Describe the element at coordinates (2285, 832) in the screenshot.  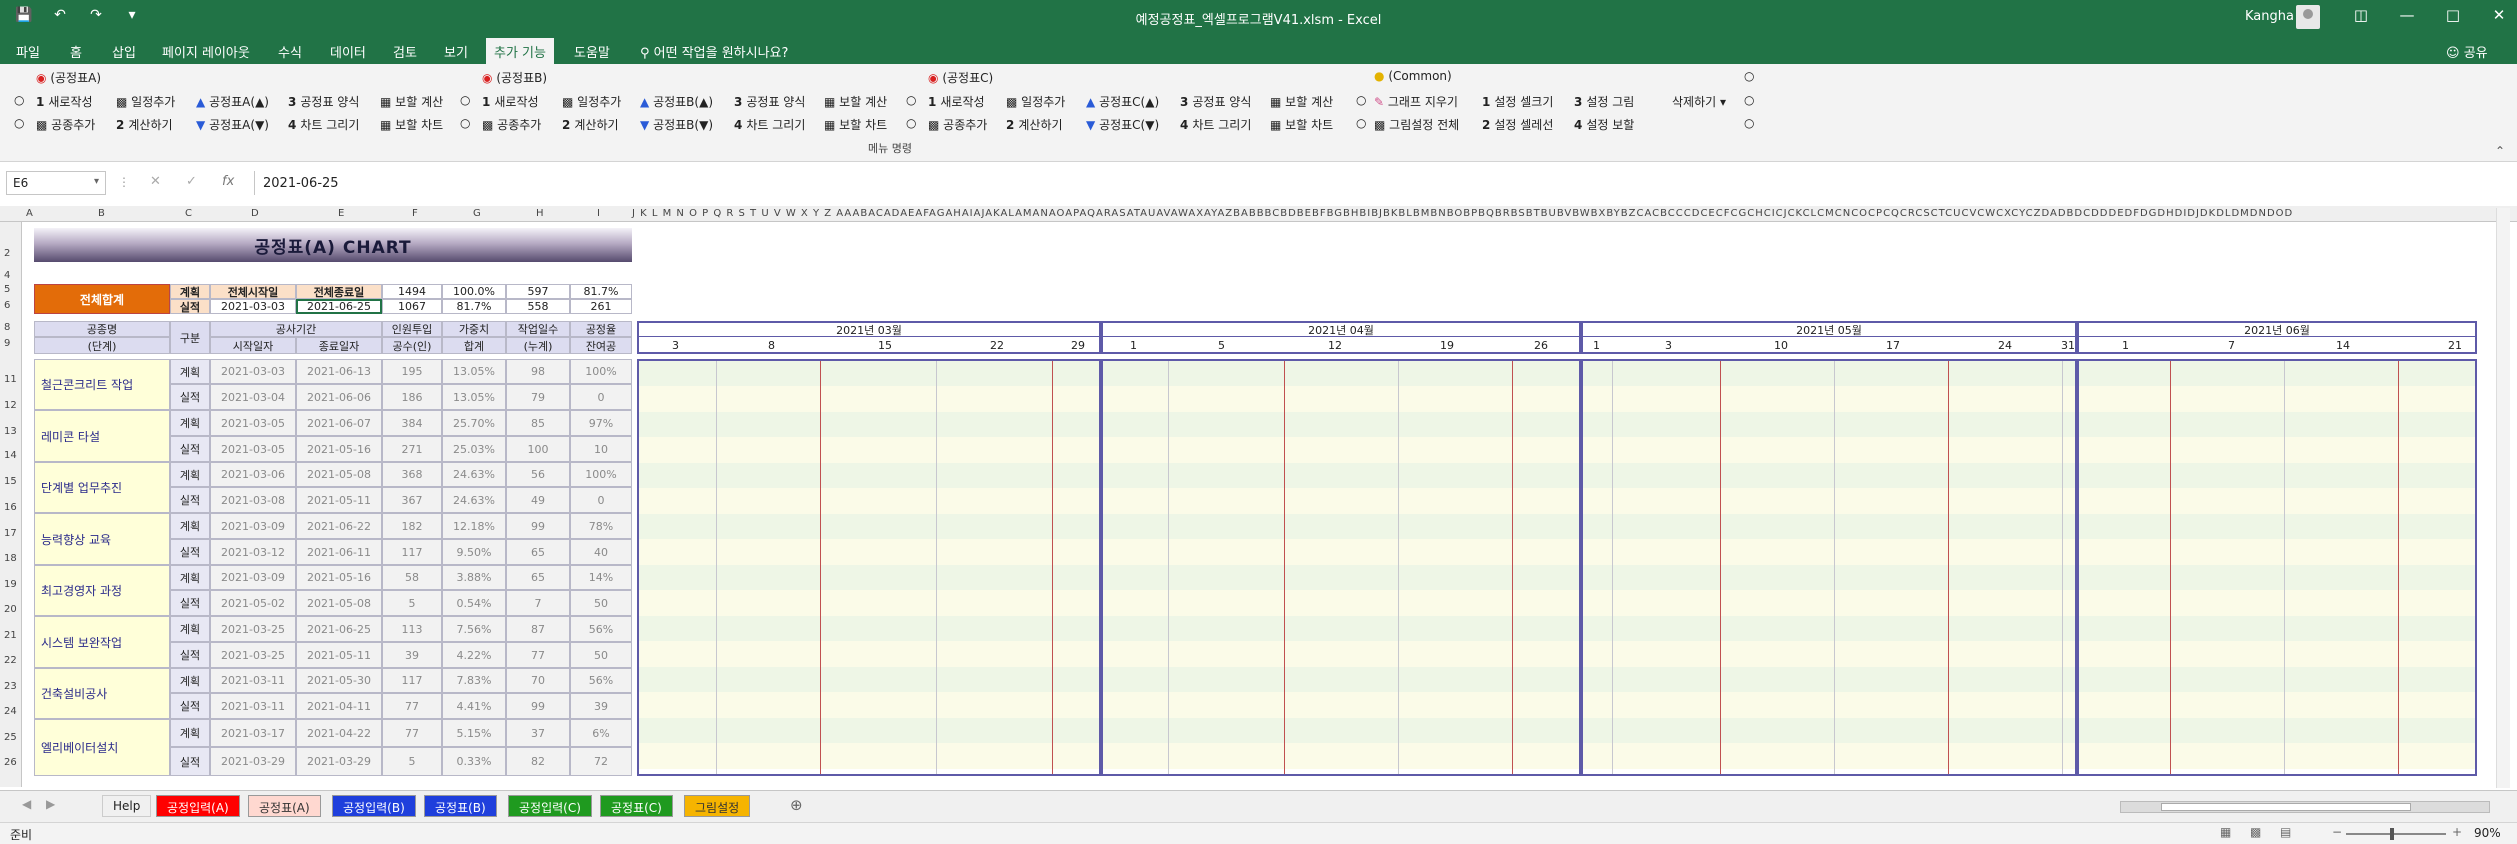
I see `page-break-icon: ▤` at that location.